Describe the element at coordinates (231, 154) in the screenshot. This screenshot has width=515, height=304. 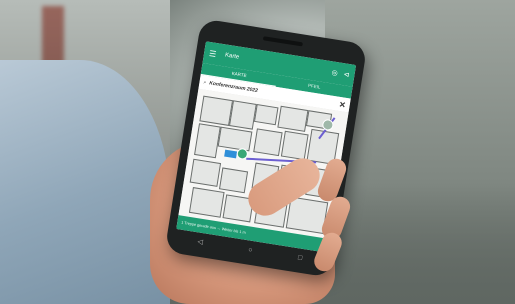
I see `destination-room` at that location.